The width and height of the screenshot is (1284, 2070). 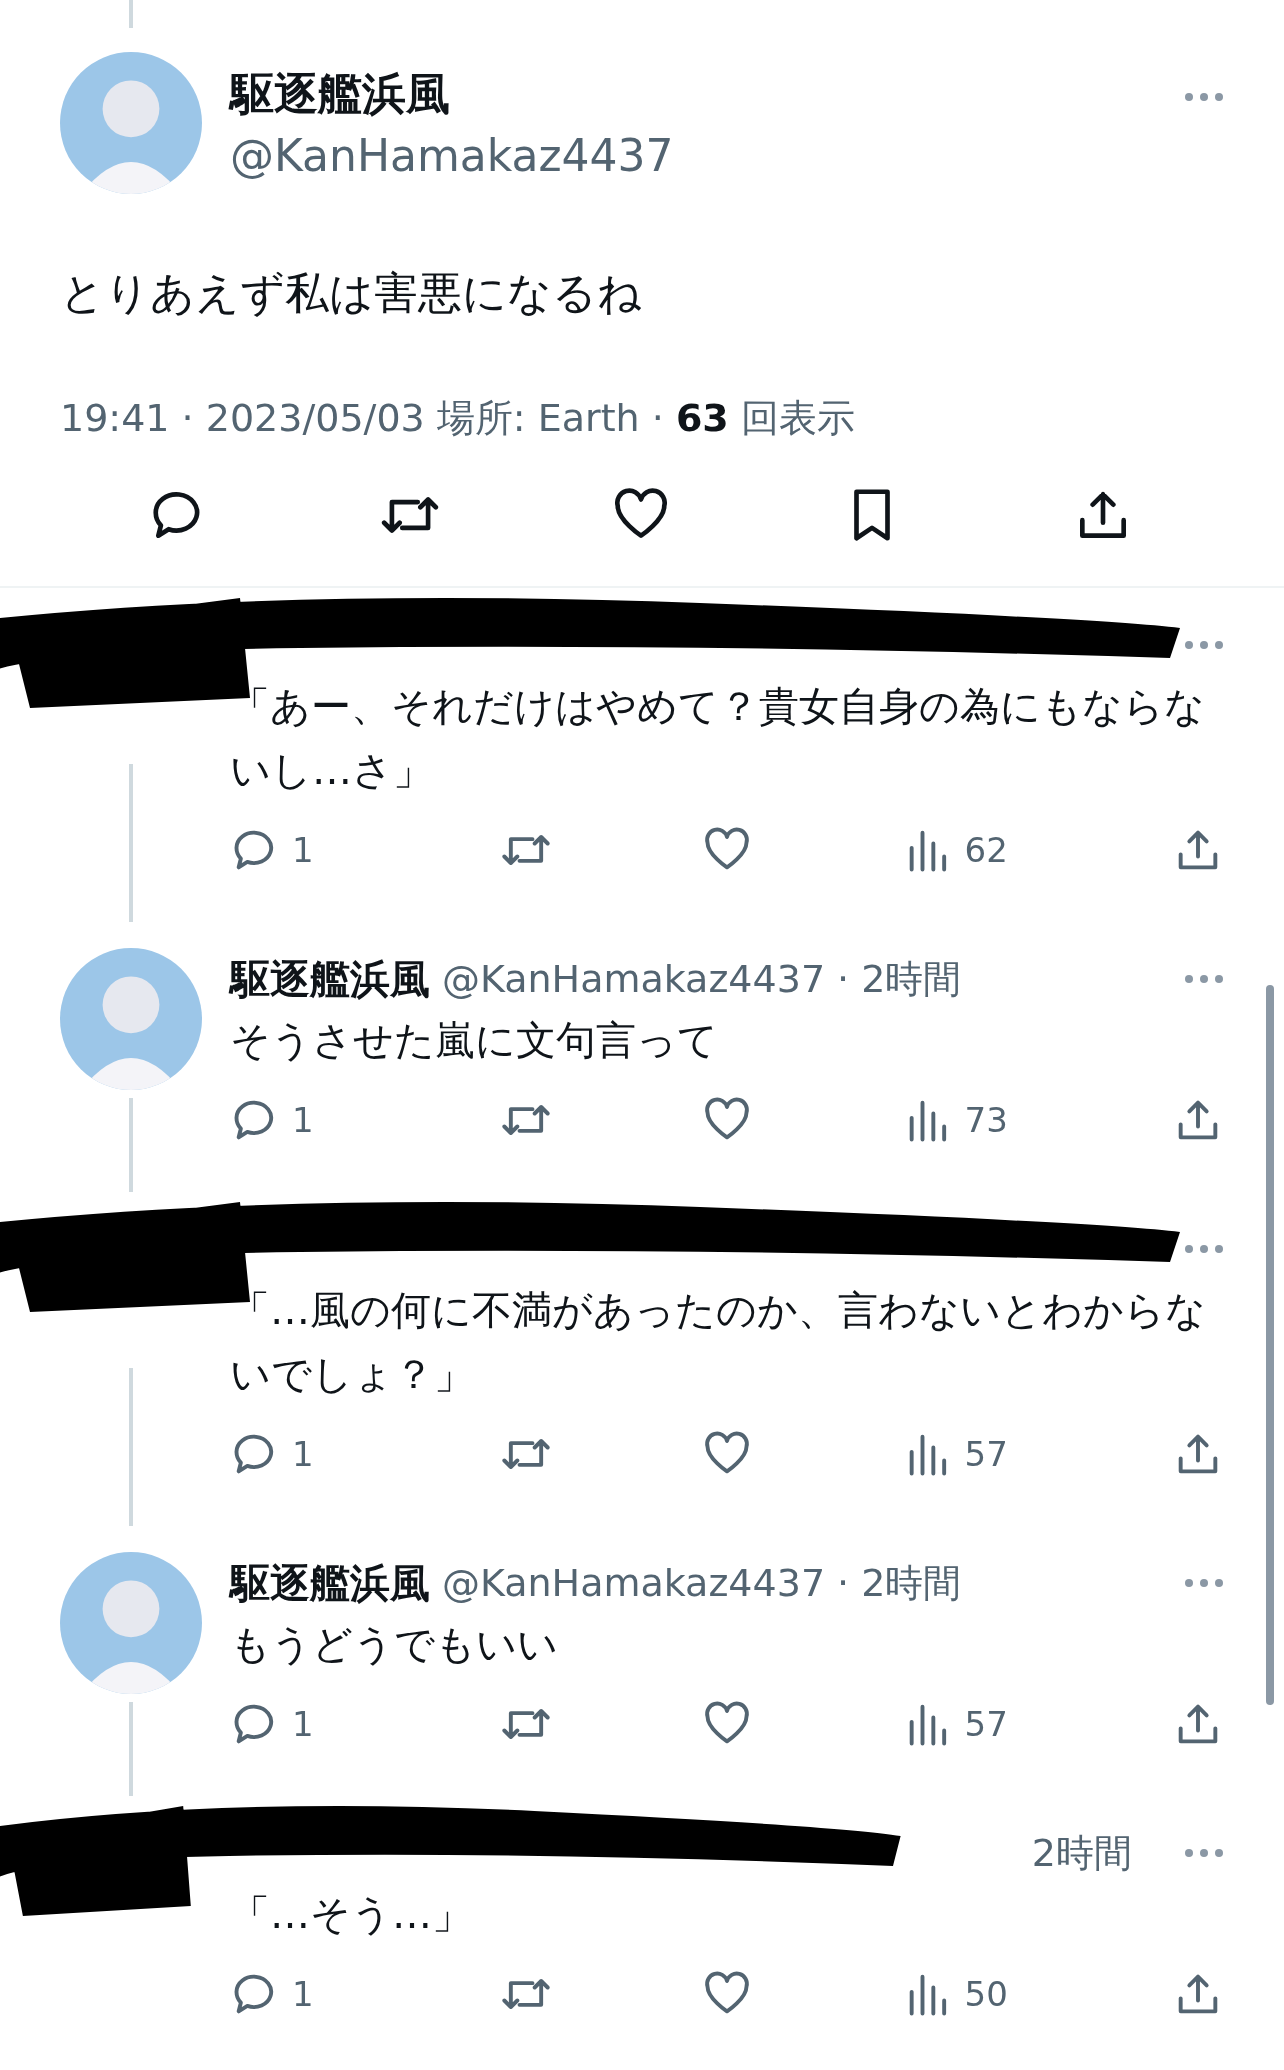 What do you see at coordinates (1081, 1853) in the screenshot?
I see `post-time: 2時間` at bounding box center [1081, 1853].